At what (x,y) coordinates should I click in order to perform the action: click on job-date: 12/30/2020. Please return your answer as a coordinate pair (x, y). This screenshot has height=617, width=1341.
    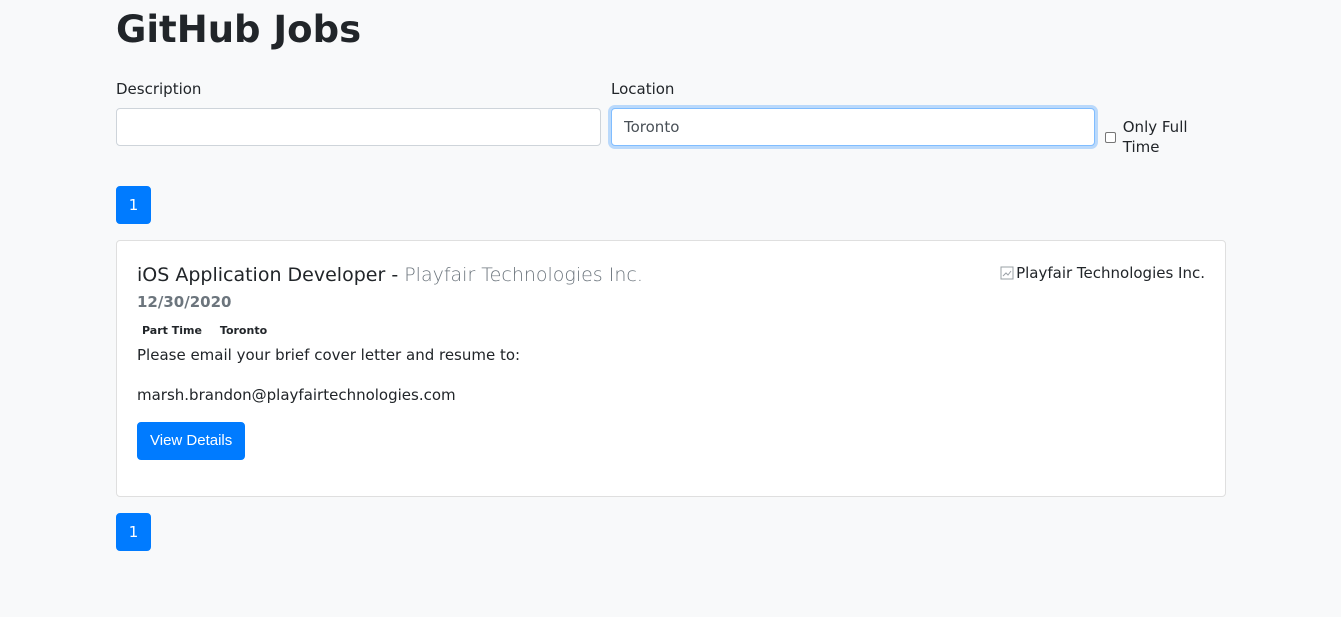
    Looking at the image, I should click on (184, 302).